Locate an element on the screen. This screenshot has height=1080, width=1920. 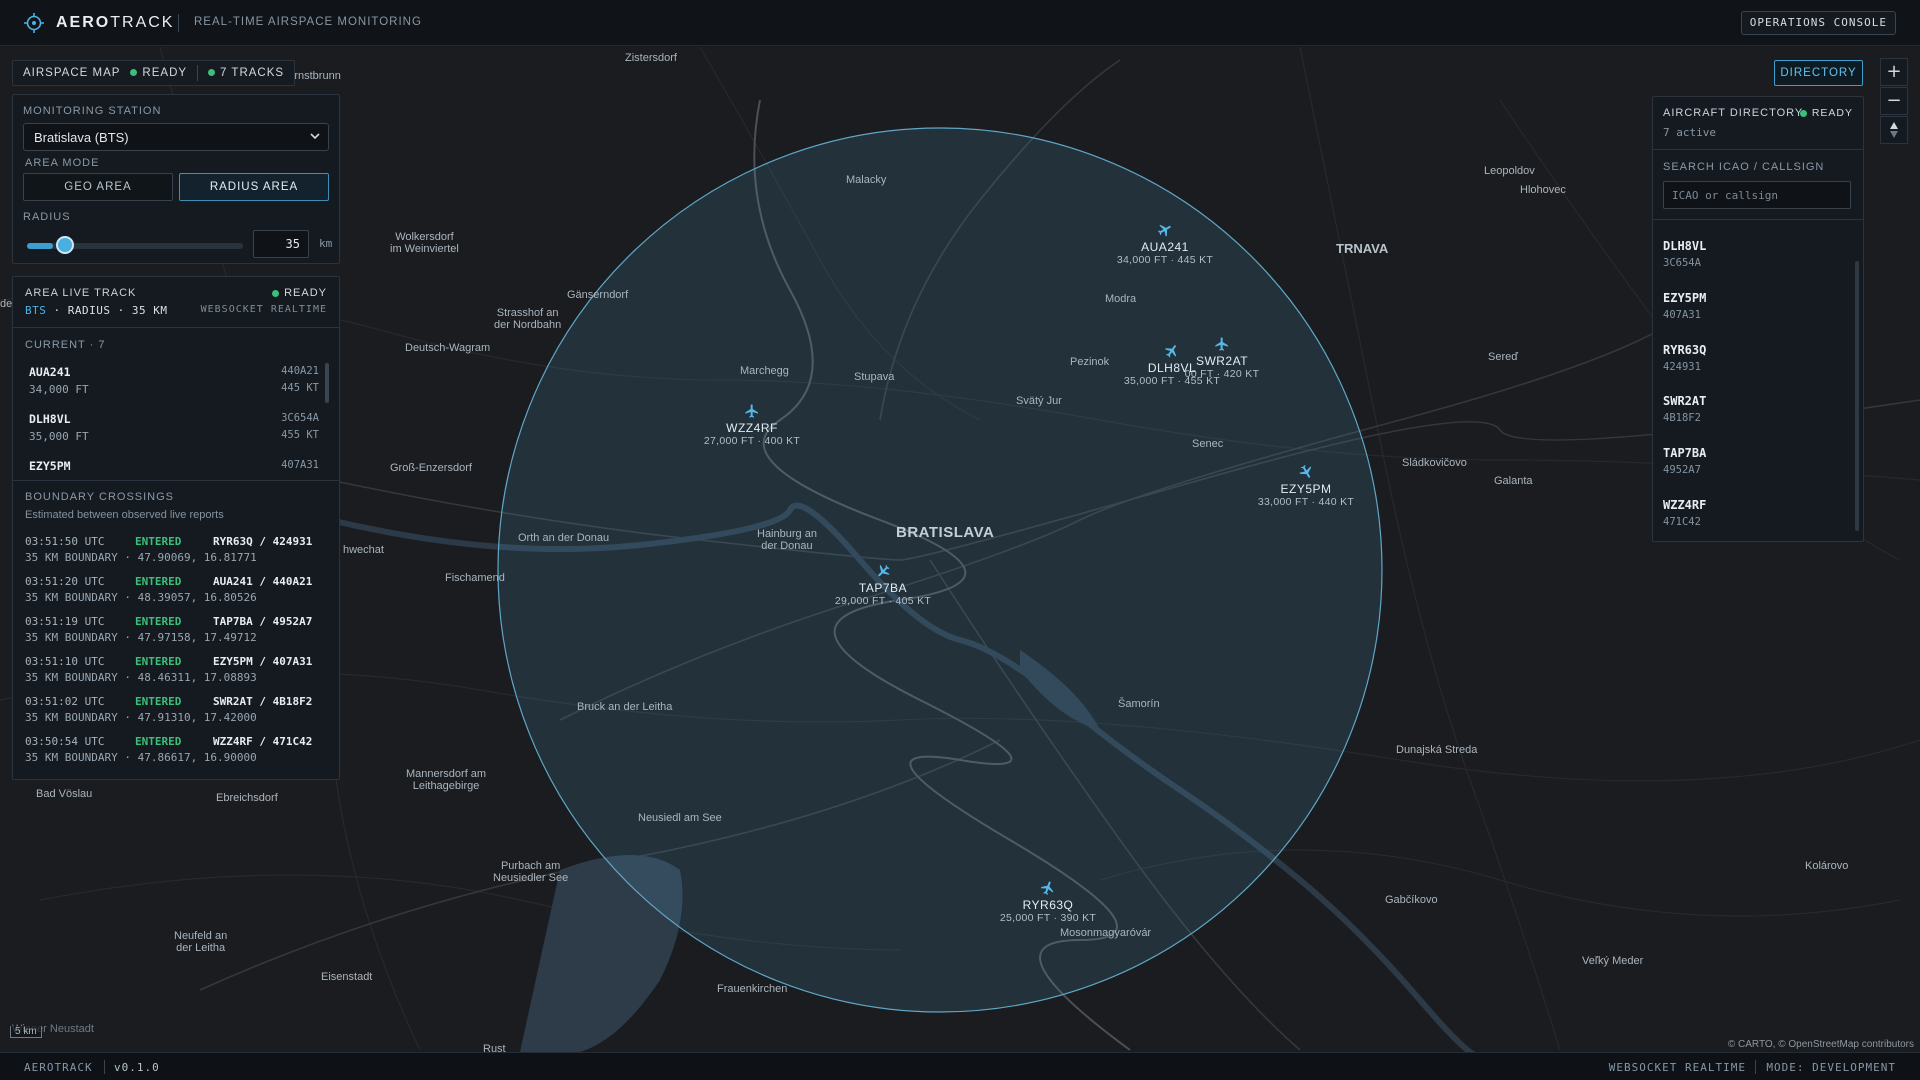
town-label-marchegg: Marchegg is located at coordinates (764, 371).